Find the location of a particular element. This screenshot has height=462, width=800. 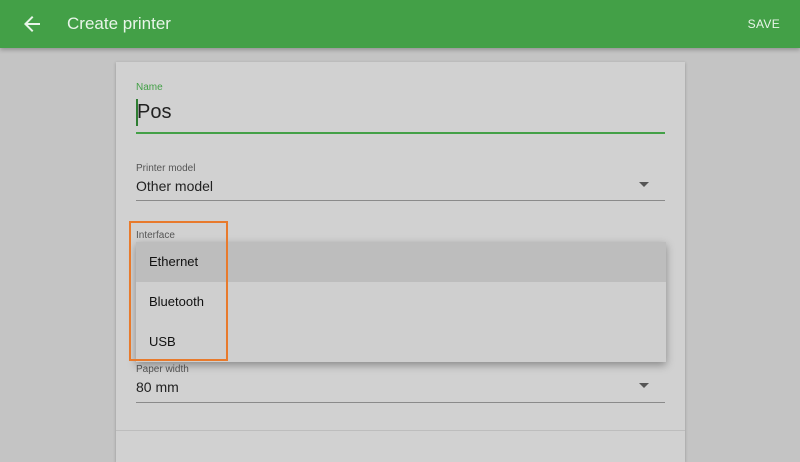

printer-model-label: Printer model is located at coordinates (166, 168).